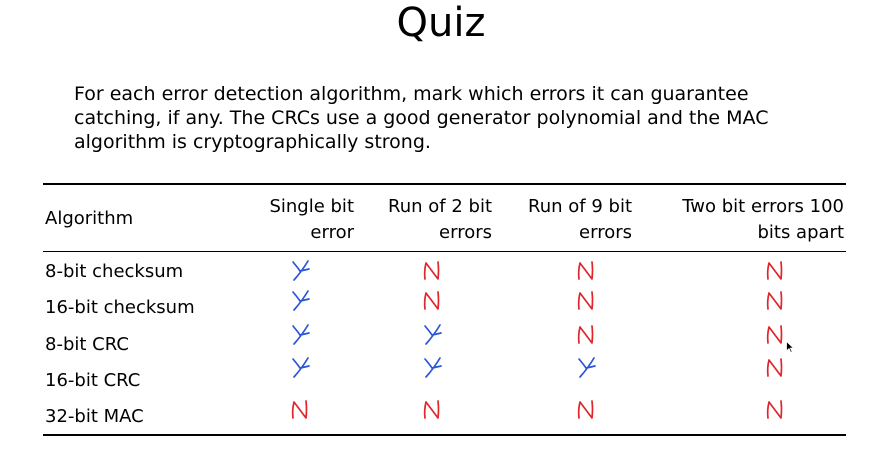  Describe the element at coordinates (441, 23) in the screenshot. I see `slide-title: Quiz` at that location.